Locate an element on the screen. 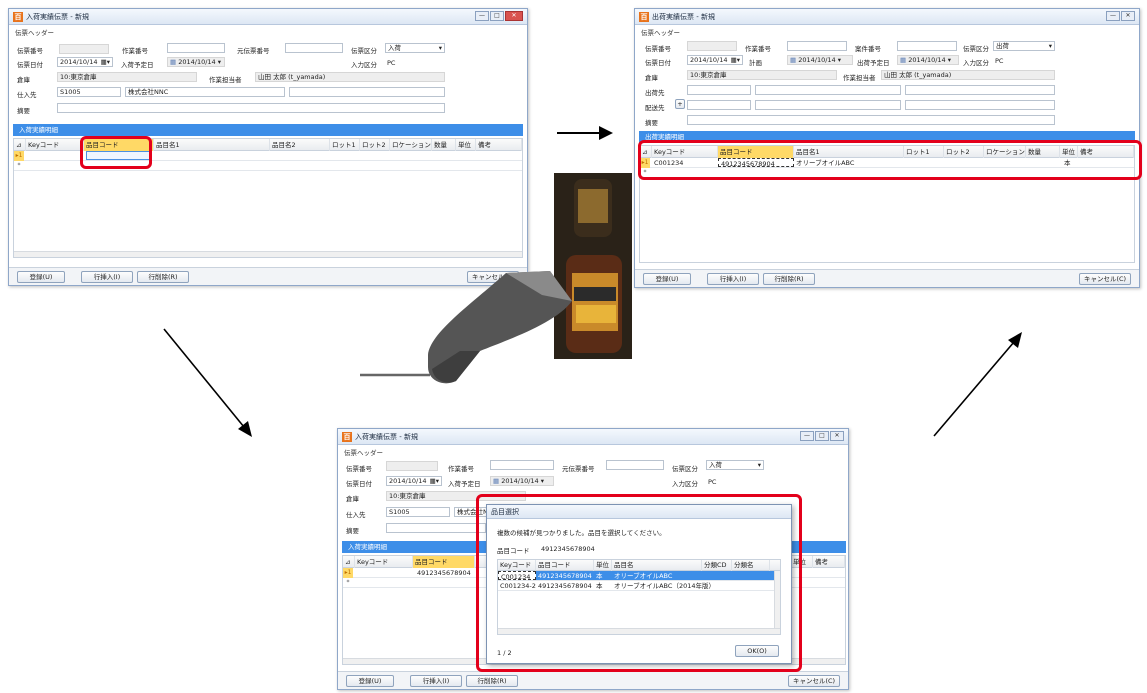 The height and width of the screenshot is (693, 1147). col-lot2: ロット2 is located at coordinates (375, 145).